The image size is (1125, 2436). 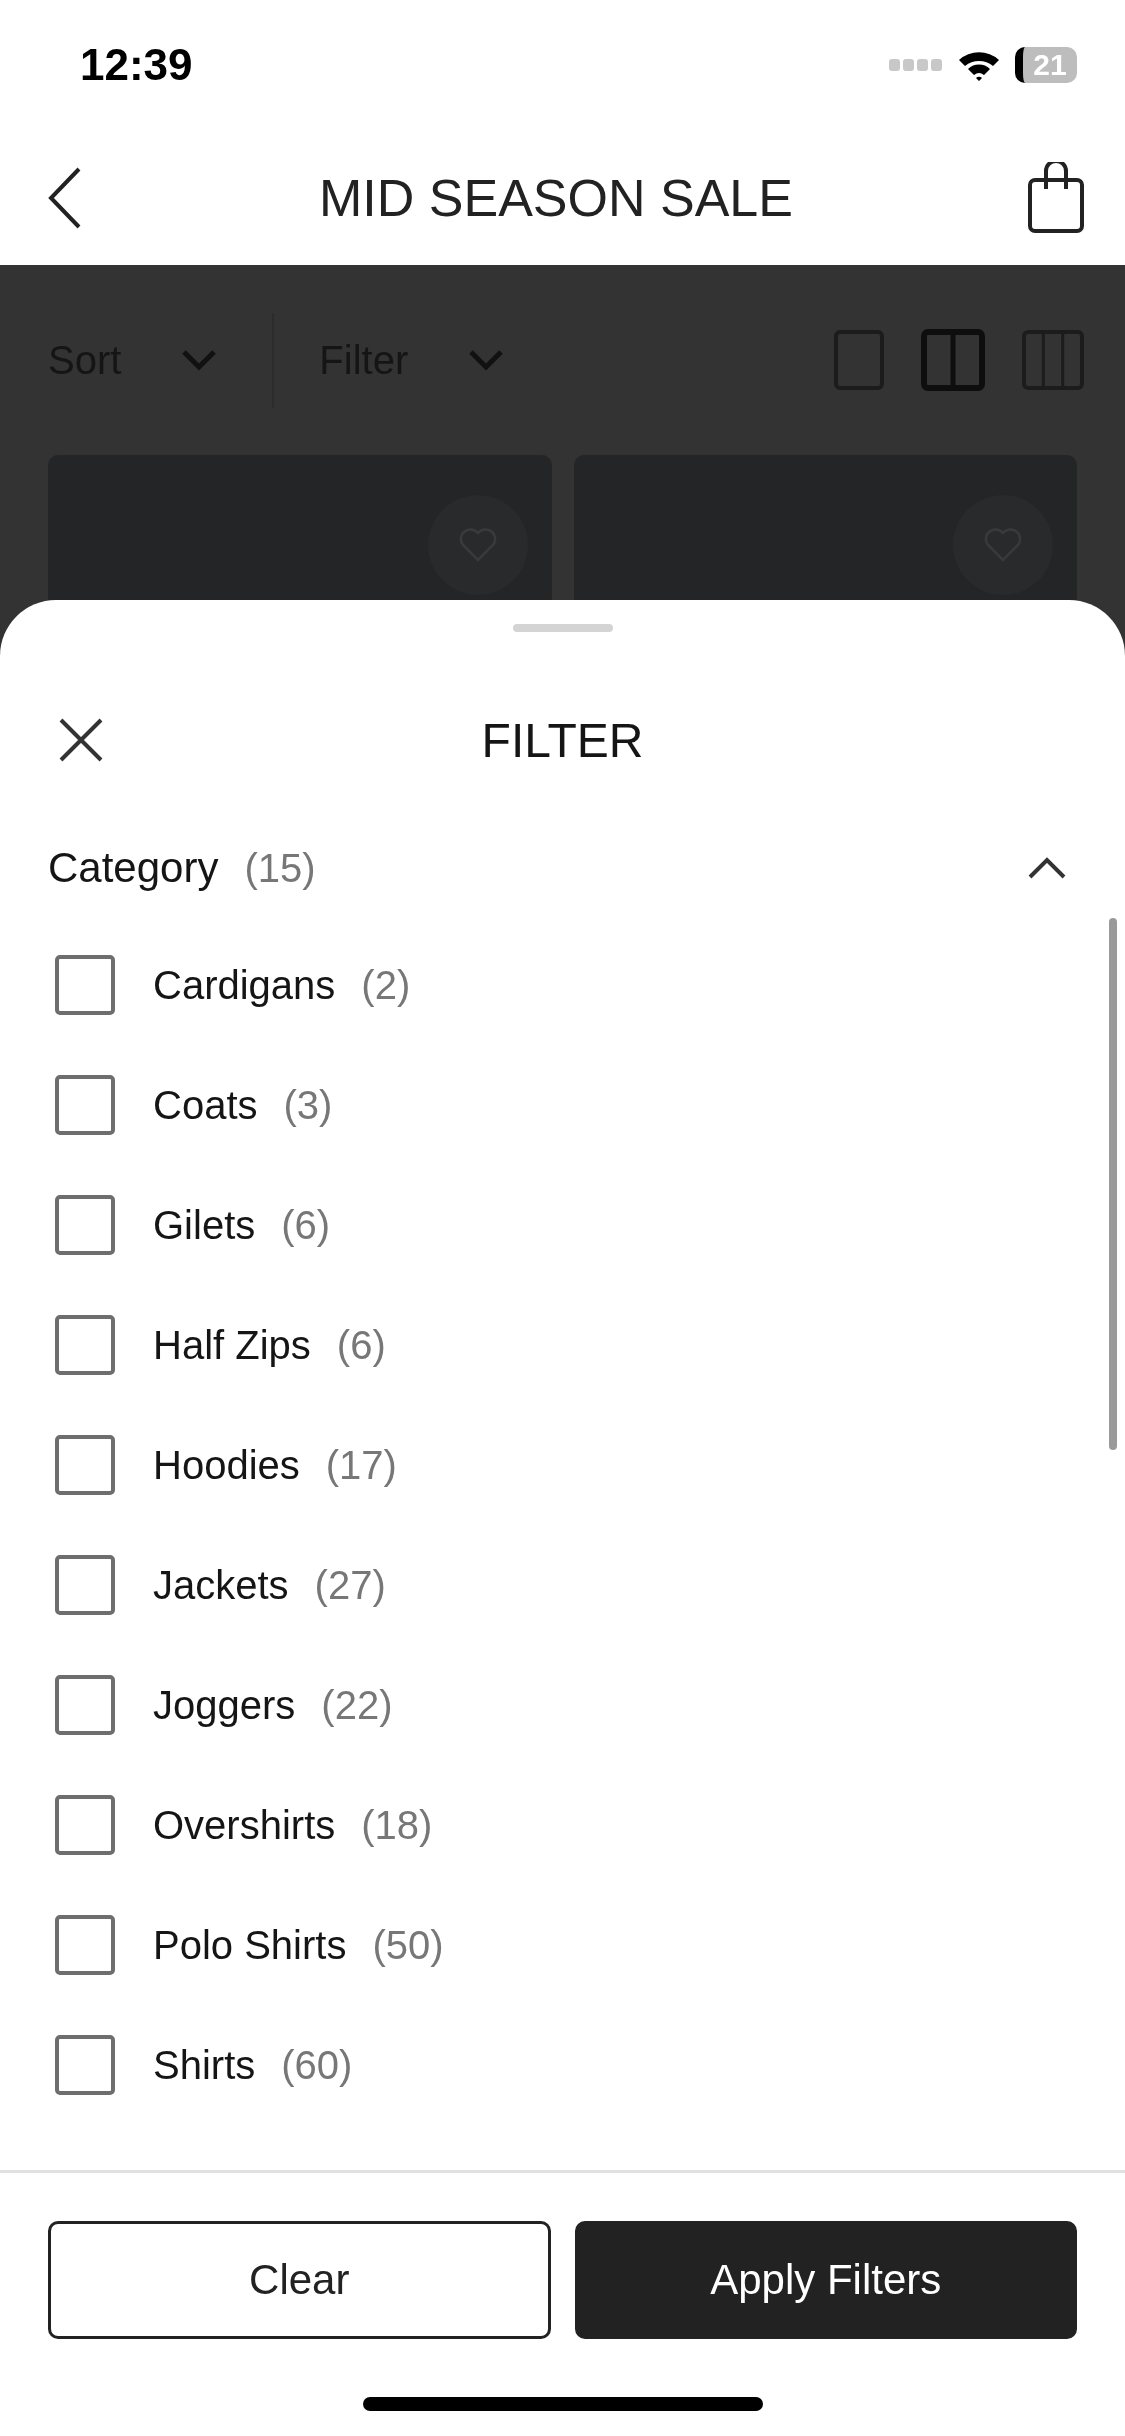 I want to click on option-count: (18), so click(x=397, y=1825).